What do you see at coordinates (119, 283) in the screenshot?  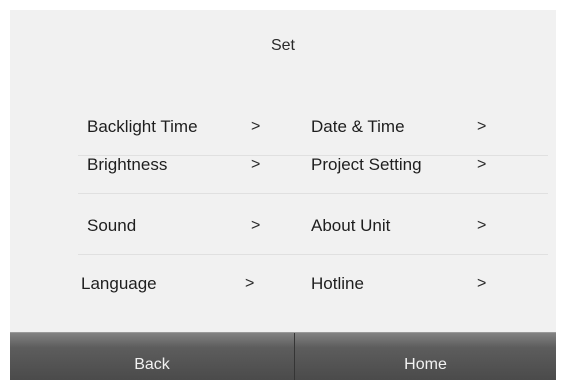 I see `menu-item-label: Language` at bounding box center [119, 283].